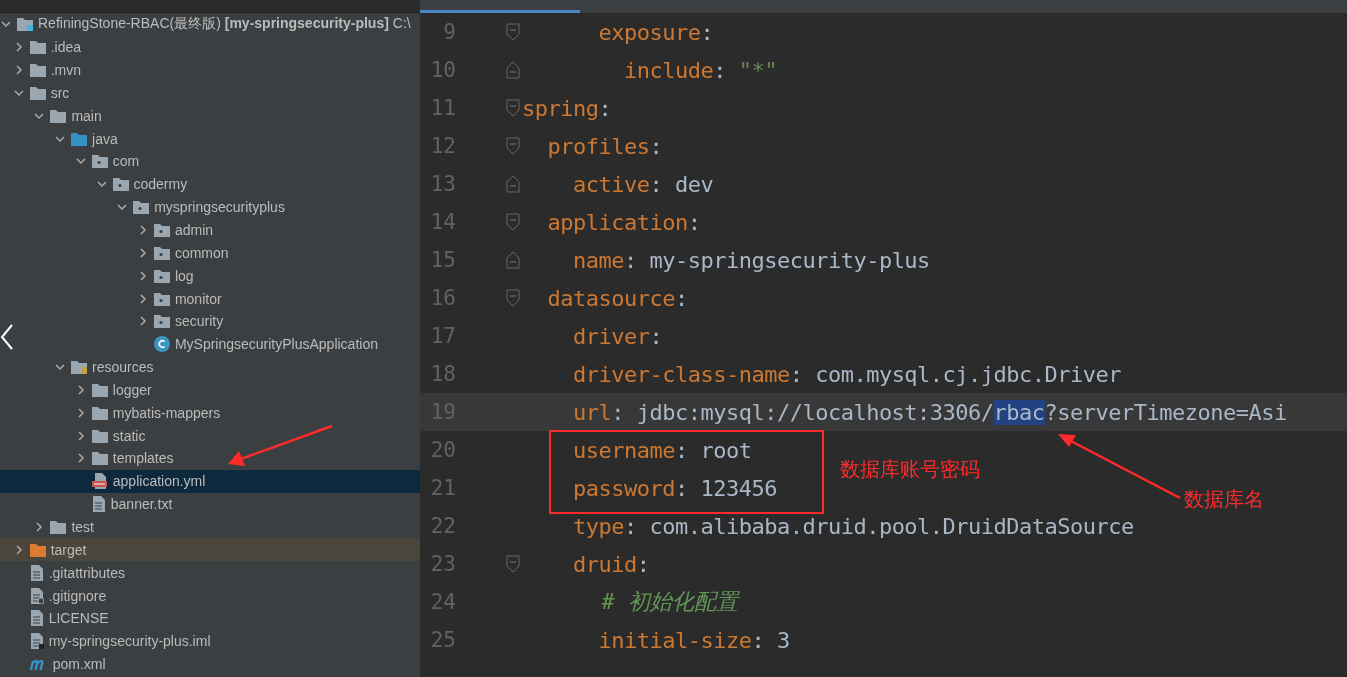 This screenshot has width=1347, height=677. Describe the element at coordinates (210, 390) in the screenshot. I see `tree-item: logger` at that location.